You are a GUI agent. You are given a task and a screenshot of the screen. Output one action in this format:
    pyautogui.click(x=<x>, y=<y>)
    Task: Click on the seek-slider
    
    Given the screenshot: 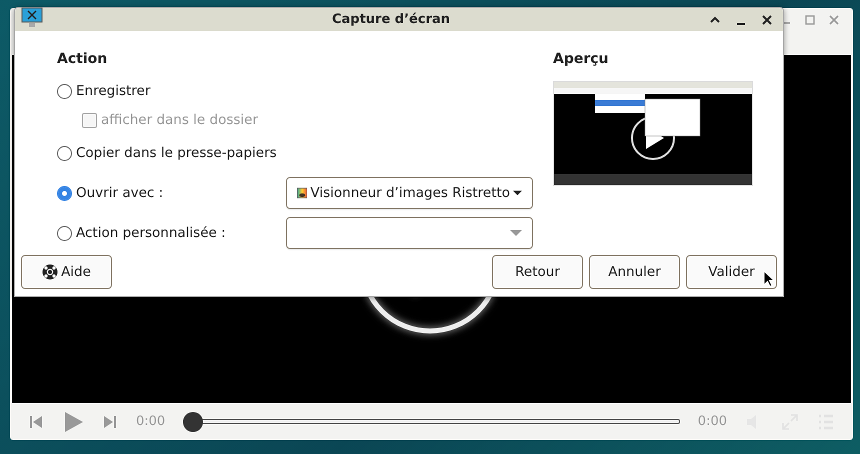 What is the action you would take?
    pyautogui.click(x=431, y=422)
    